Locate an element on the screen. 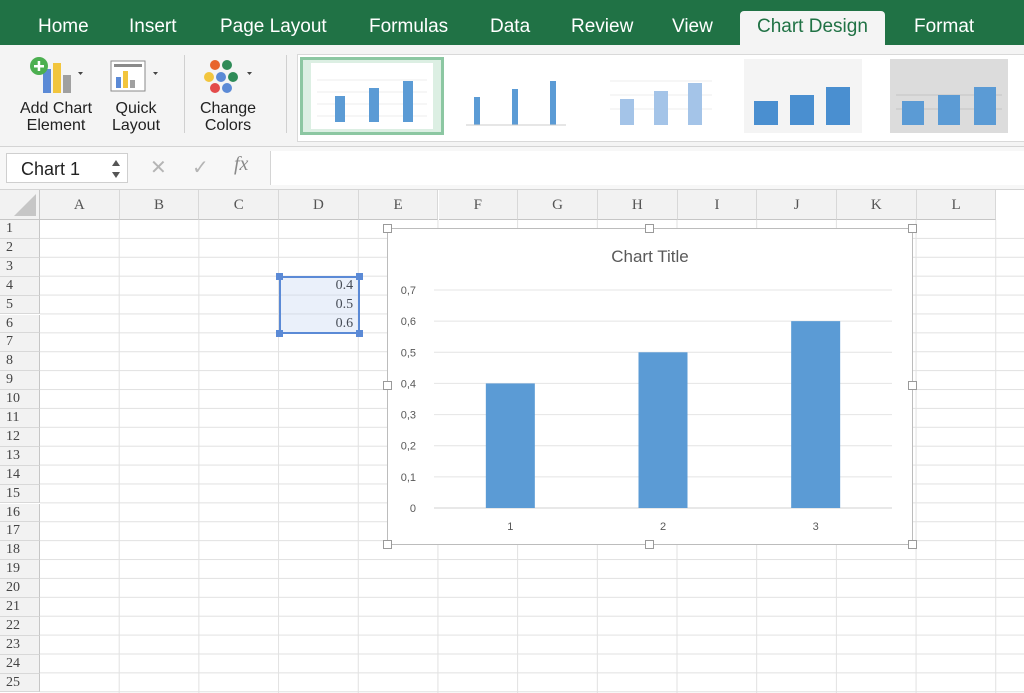  tab-data: Data is located at coordinates (510, 27).